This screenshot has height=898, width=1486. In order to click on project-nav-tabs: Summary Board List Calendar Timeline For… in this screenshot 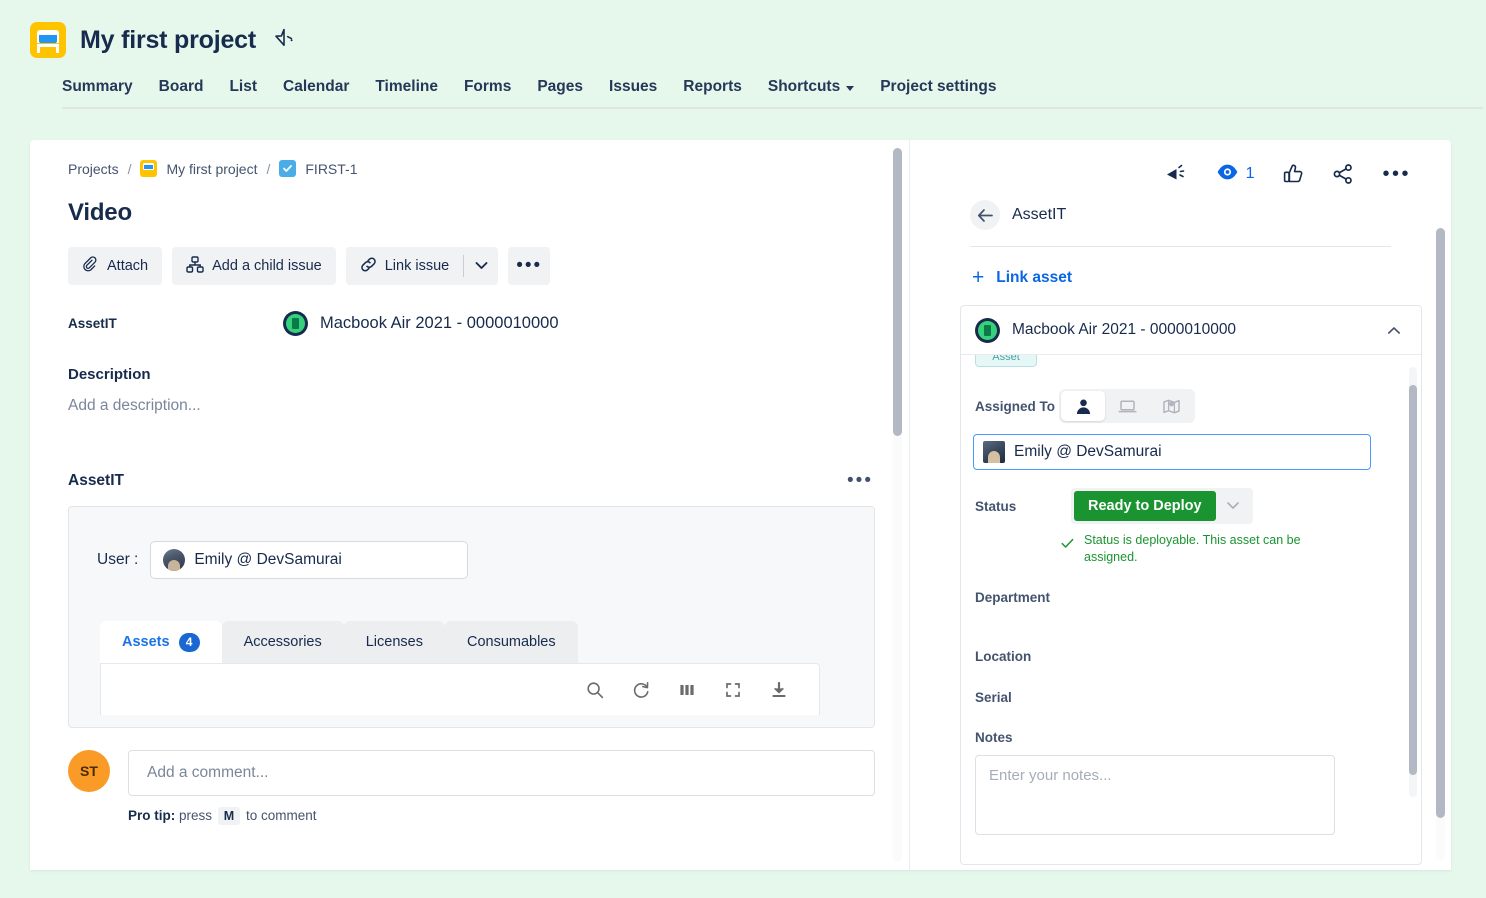, I will do `click(772, 93)`.